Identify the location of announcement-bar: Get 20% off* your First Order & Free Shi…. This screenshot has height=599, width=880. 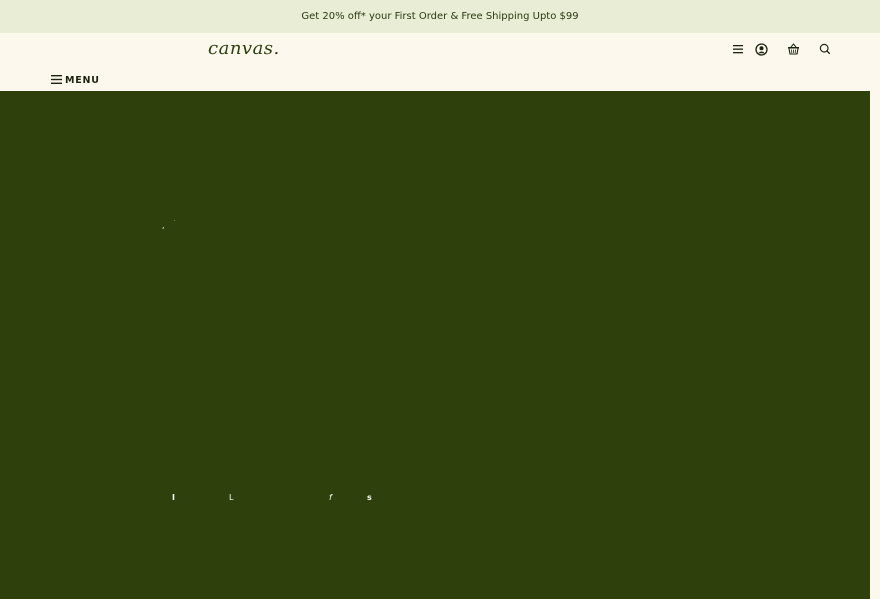
(440, 16).